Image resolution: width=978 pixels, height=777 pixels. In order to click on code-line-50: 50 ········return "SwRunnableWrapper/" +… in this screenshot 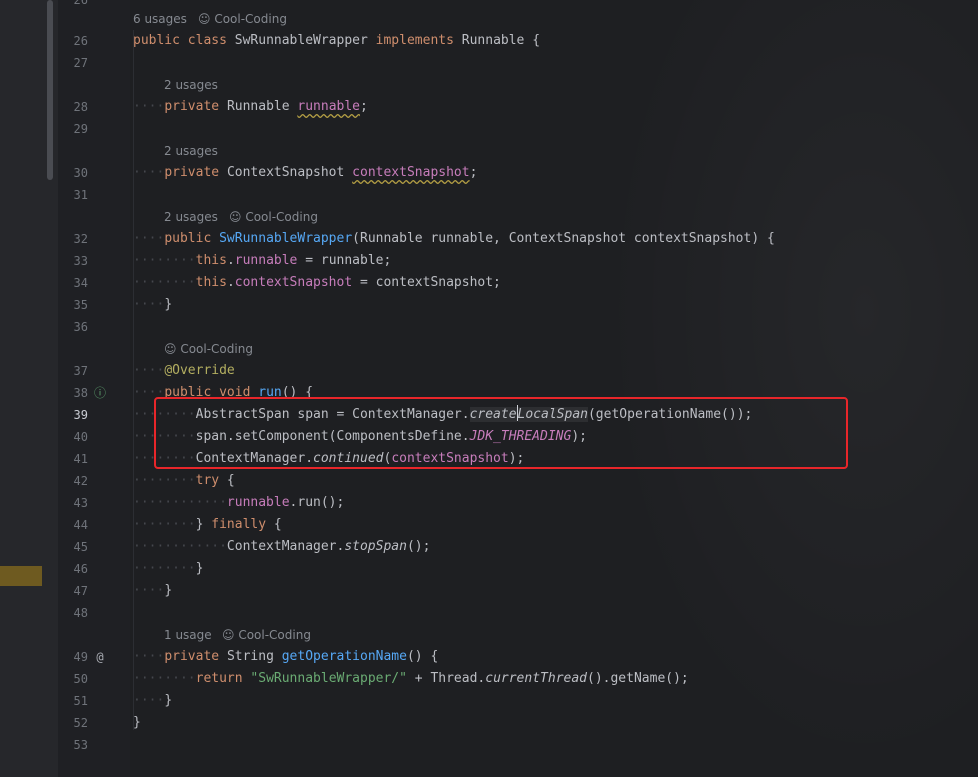, I will do `click(489, 679)`.